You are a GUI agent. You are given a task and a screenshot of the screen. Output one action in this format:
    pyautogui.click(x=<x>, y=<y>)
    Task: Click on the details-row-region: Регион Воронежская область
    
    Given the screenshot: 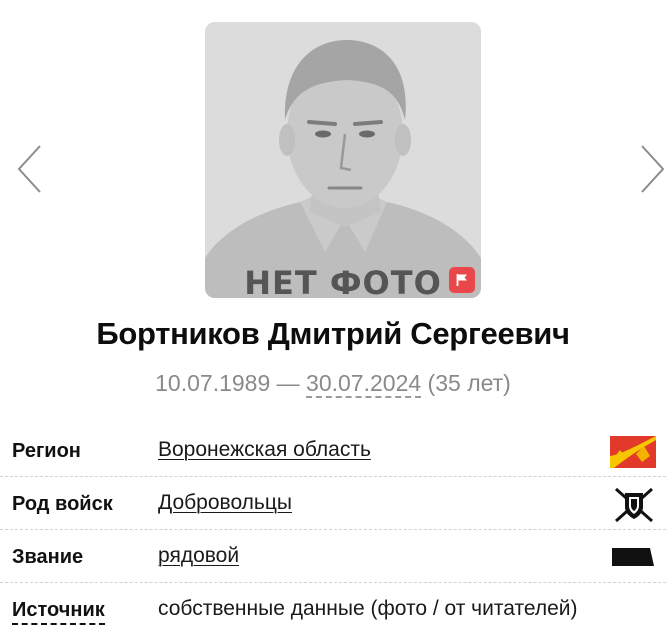 What is the action you would take?
    pyautogui.click(x=333, y=450)
    